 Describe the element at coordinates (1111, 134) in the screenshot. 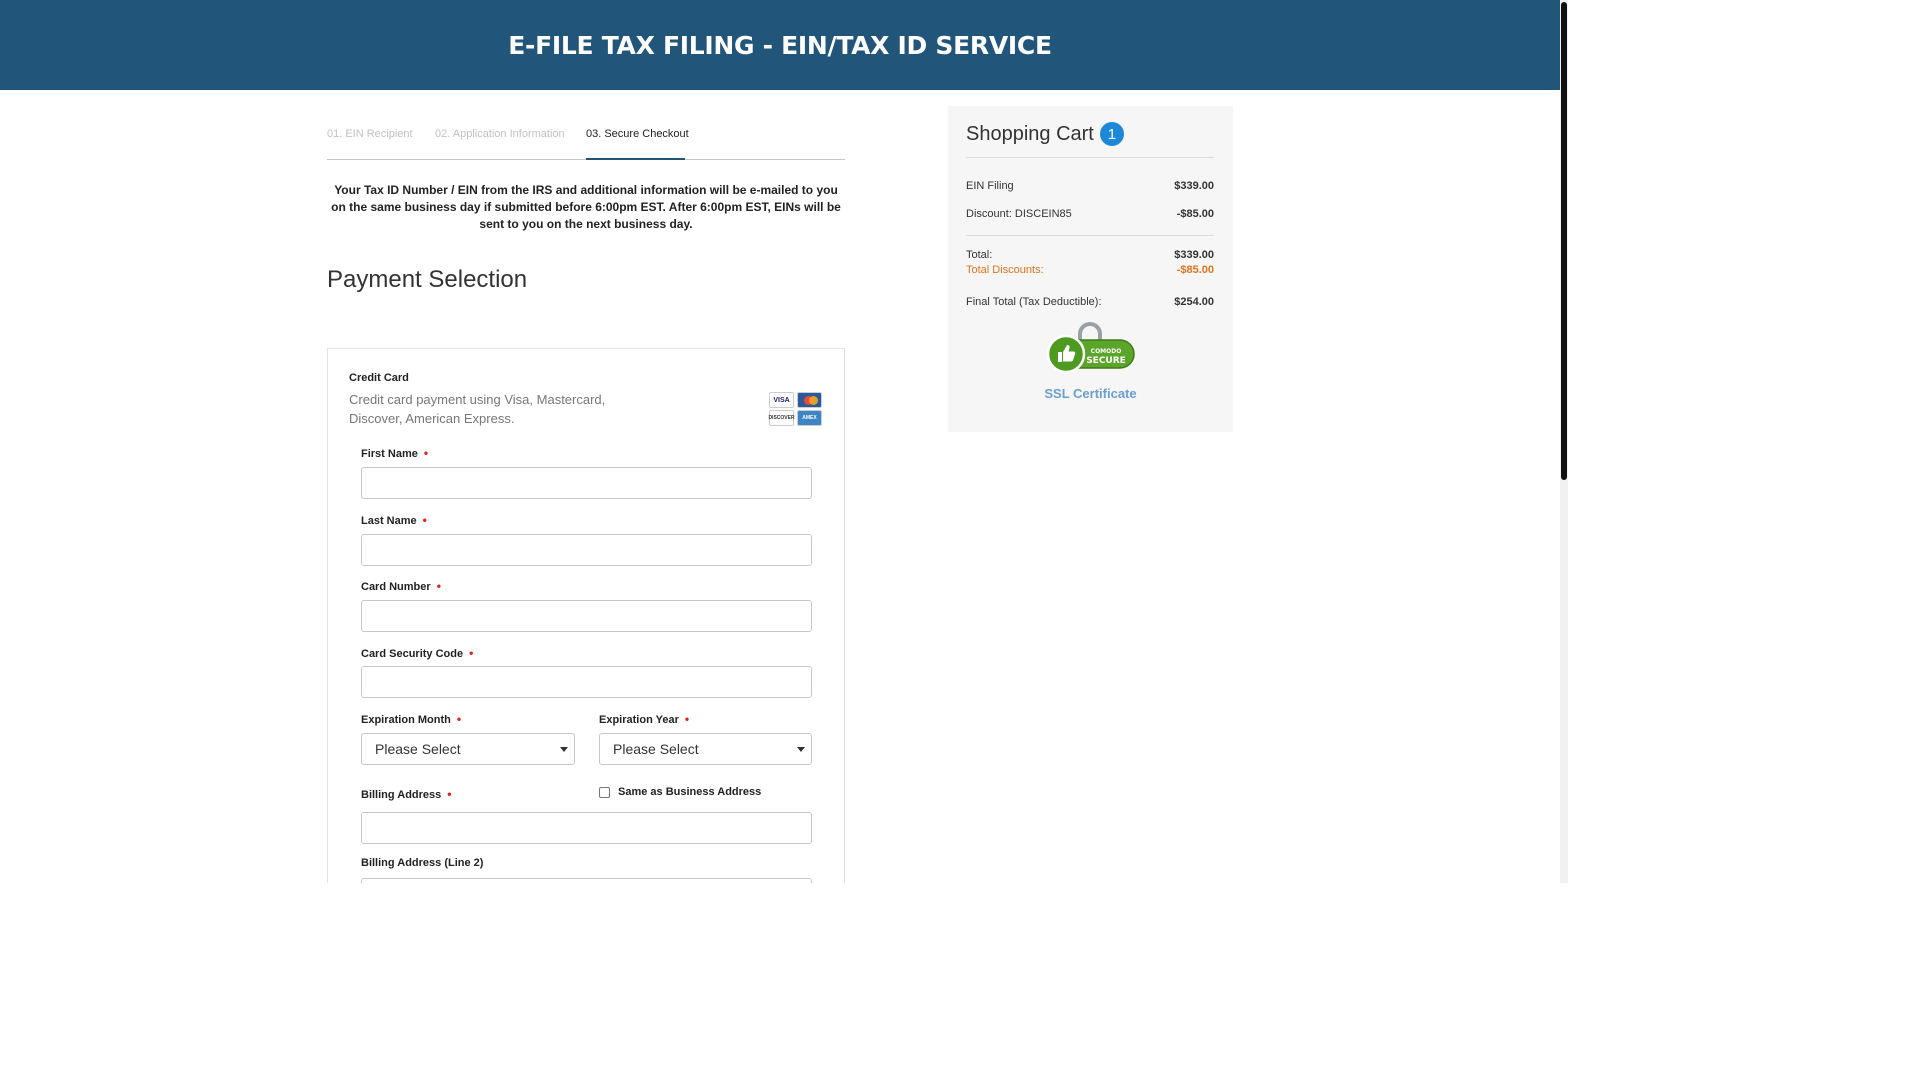

I see `cart-count-badge: 1` at that location.